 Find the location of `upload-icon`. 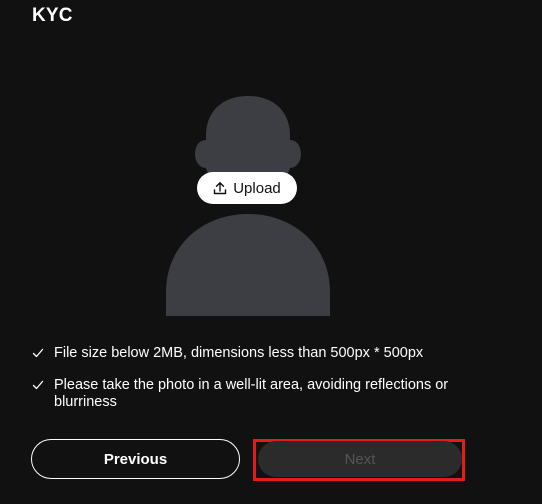

upload-icon is located at coordinates (220, 188).